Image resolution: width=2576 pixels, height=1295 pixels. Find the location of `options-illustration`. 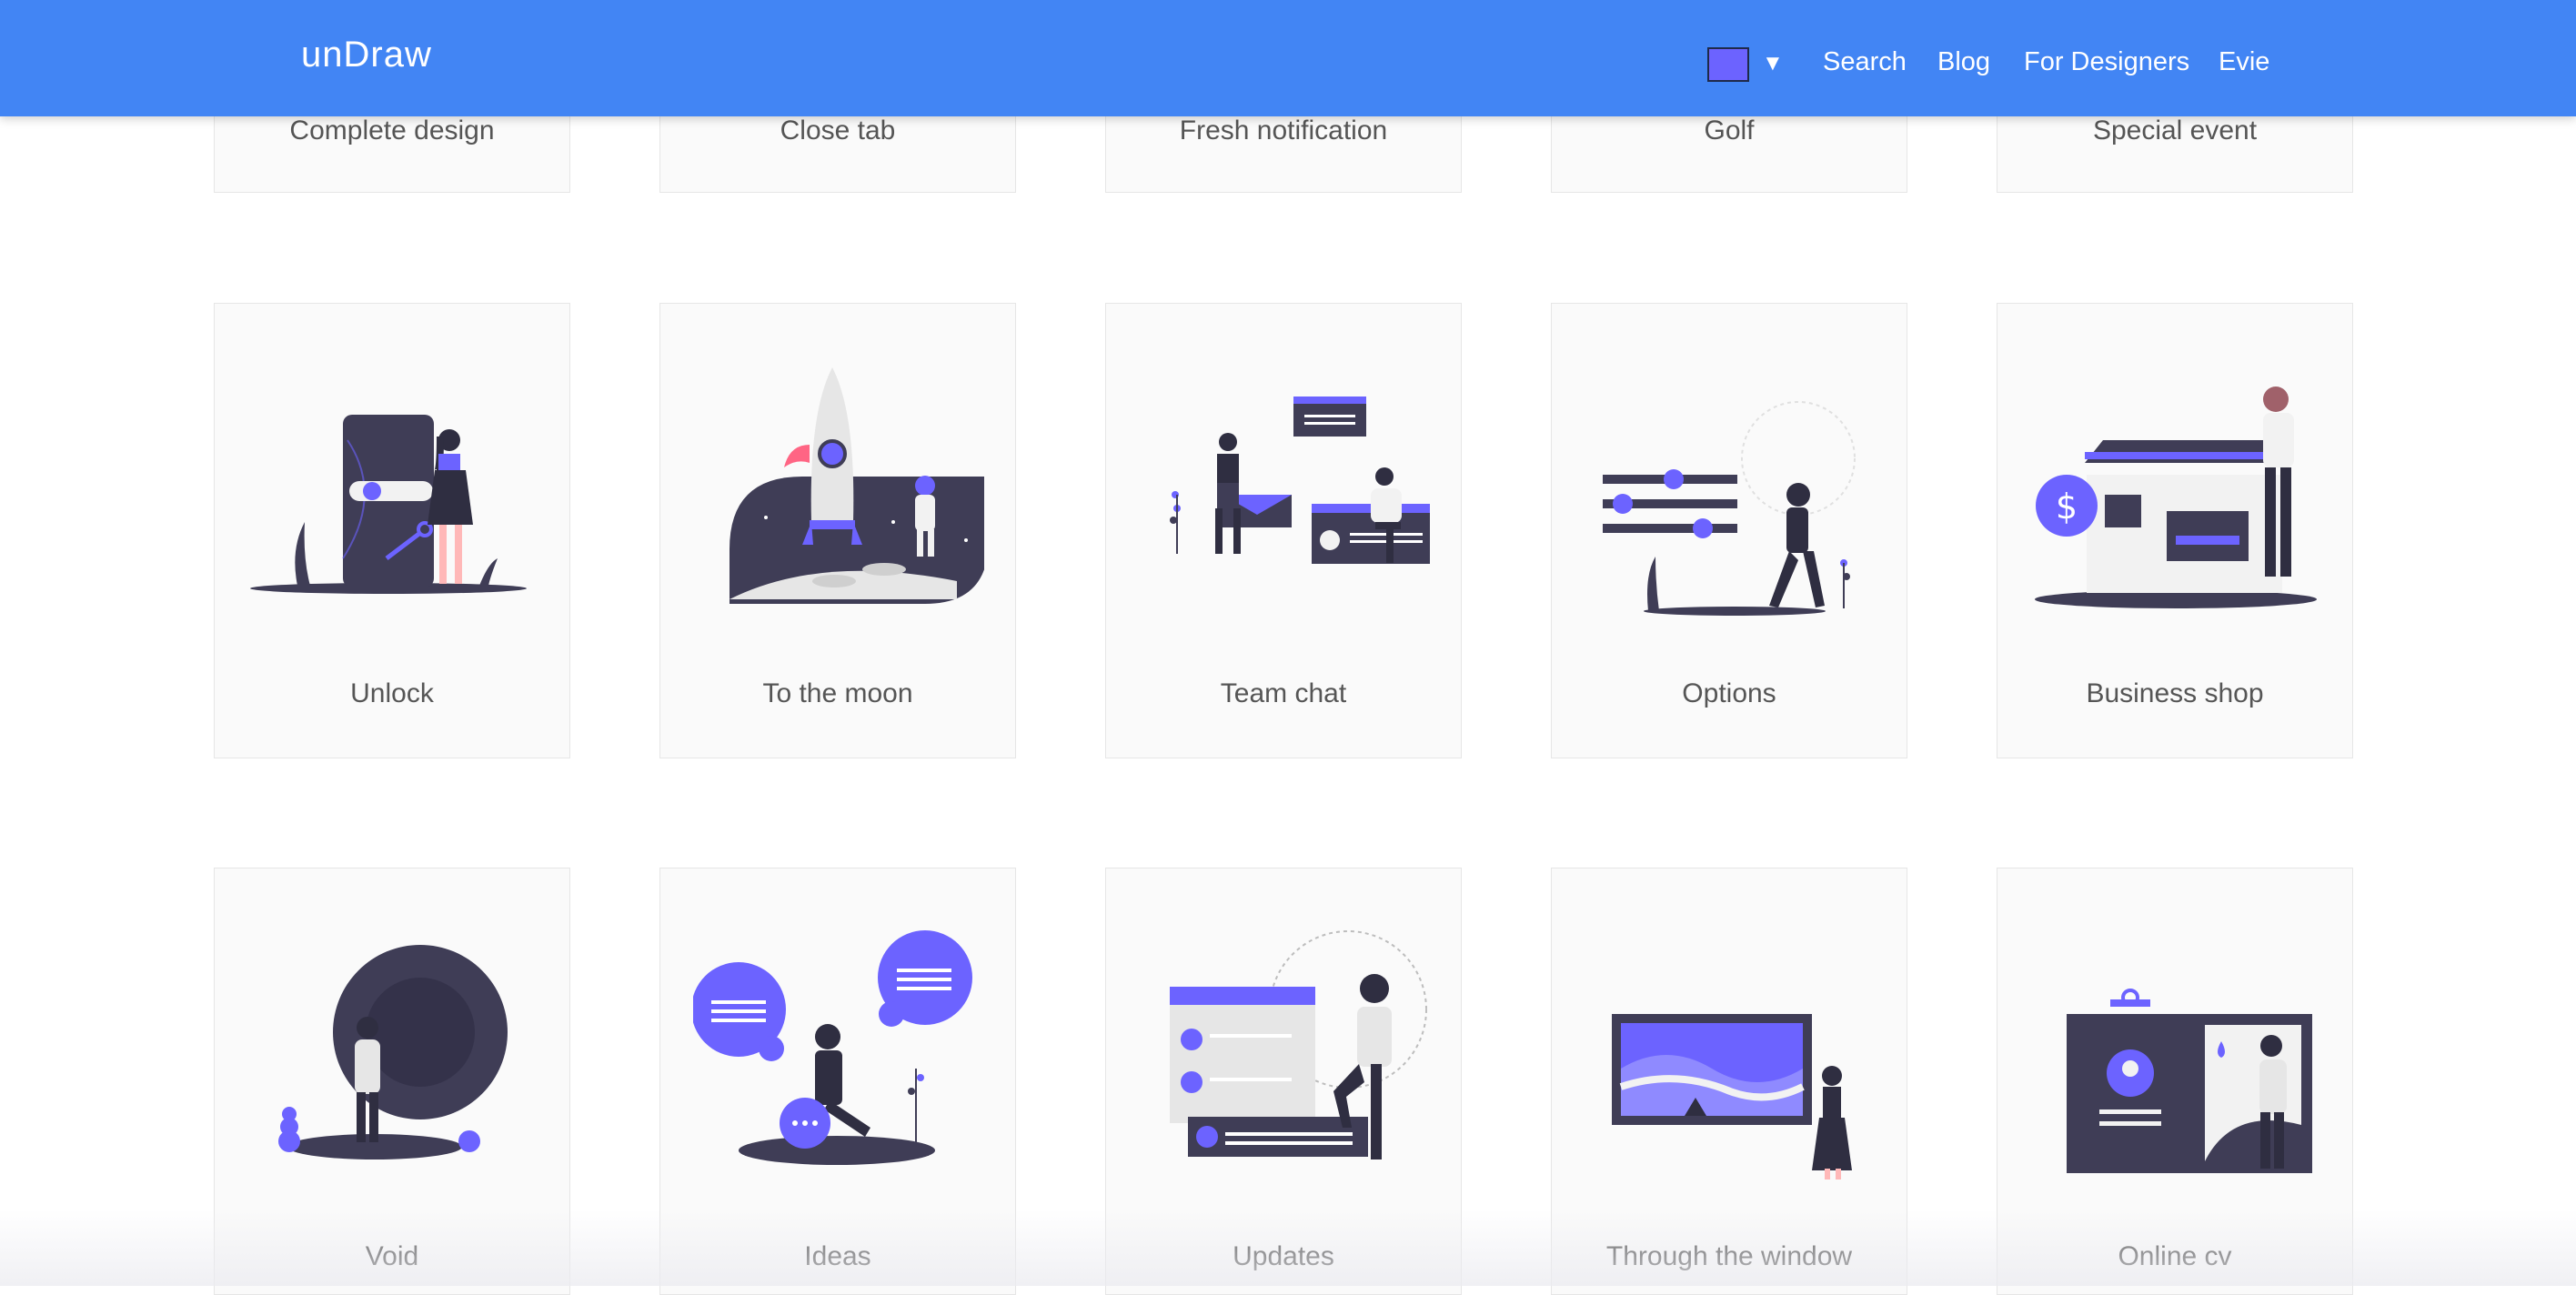

options-illustration is located at coordinates (1729, 508).